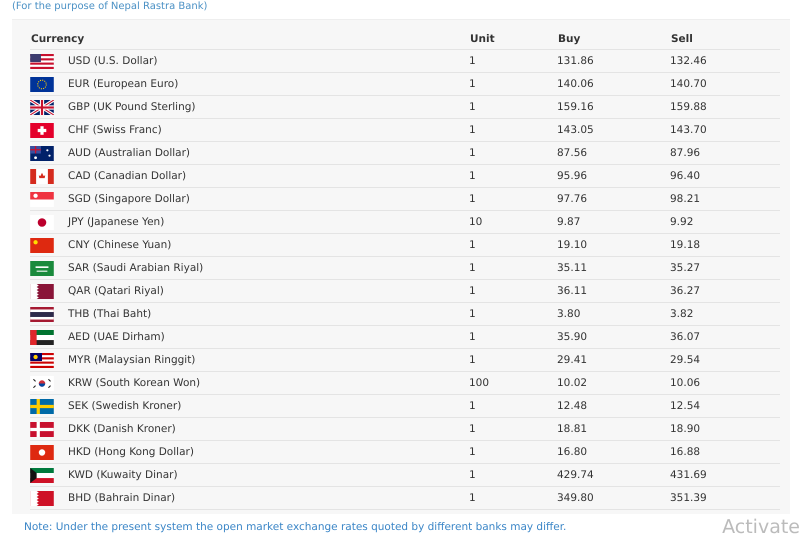  What do you see at coordinates (136, 268) in the screenshot?
I see `currency-name: SAR (Saudi Arabian Riyal)` at bounding box center [136, 268].